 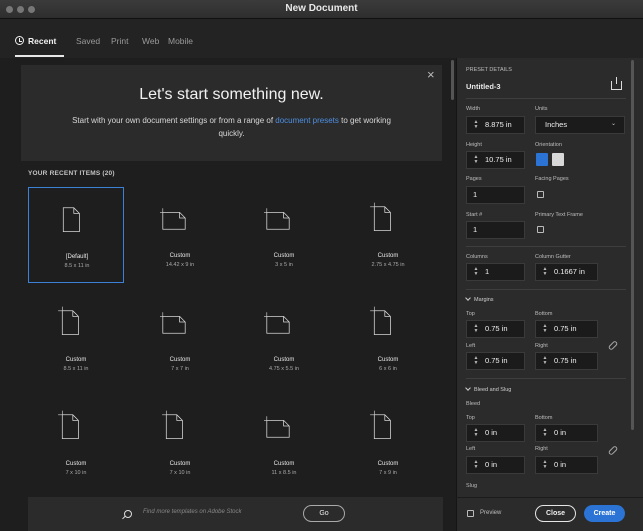 What do you see at coordinates (489, 70) in the screenshot?
I see `preset-details-heading: PRESET DETAILS` at bounding box center [489, 70].